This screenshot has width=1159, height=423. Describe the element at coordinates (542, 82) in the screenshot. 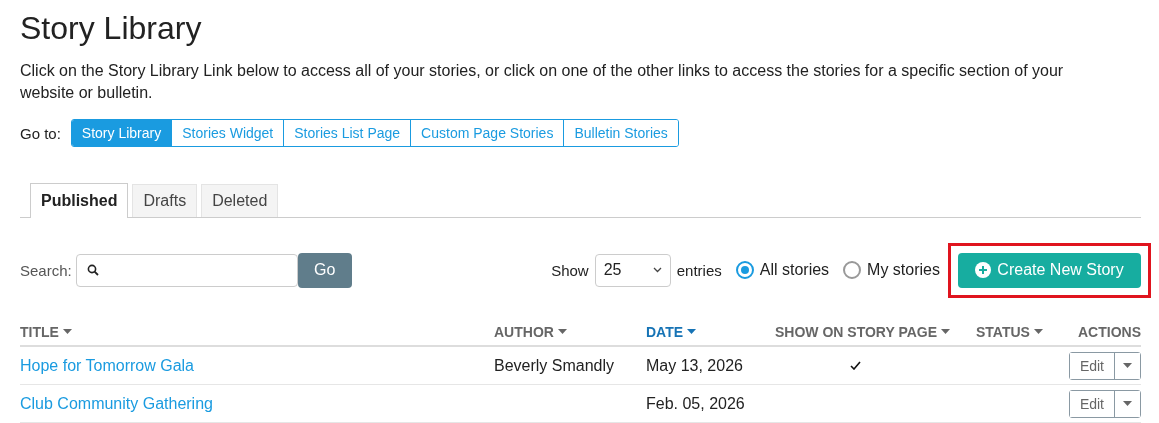

I see `intro-text: Click on the Story Library Link below to access all of your stories, or click on one of the other links to access the stories for a specific section of your website or bulletin.` at that location.